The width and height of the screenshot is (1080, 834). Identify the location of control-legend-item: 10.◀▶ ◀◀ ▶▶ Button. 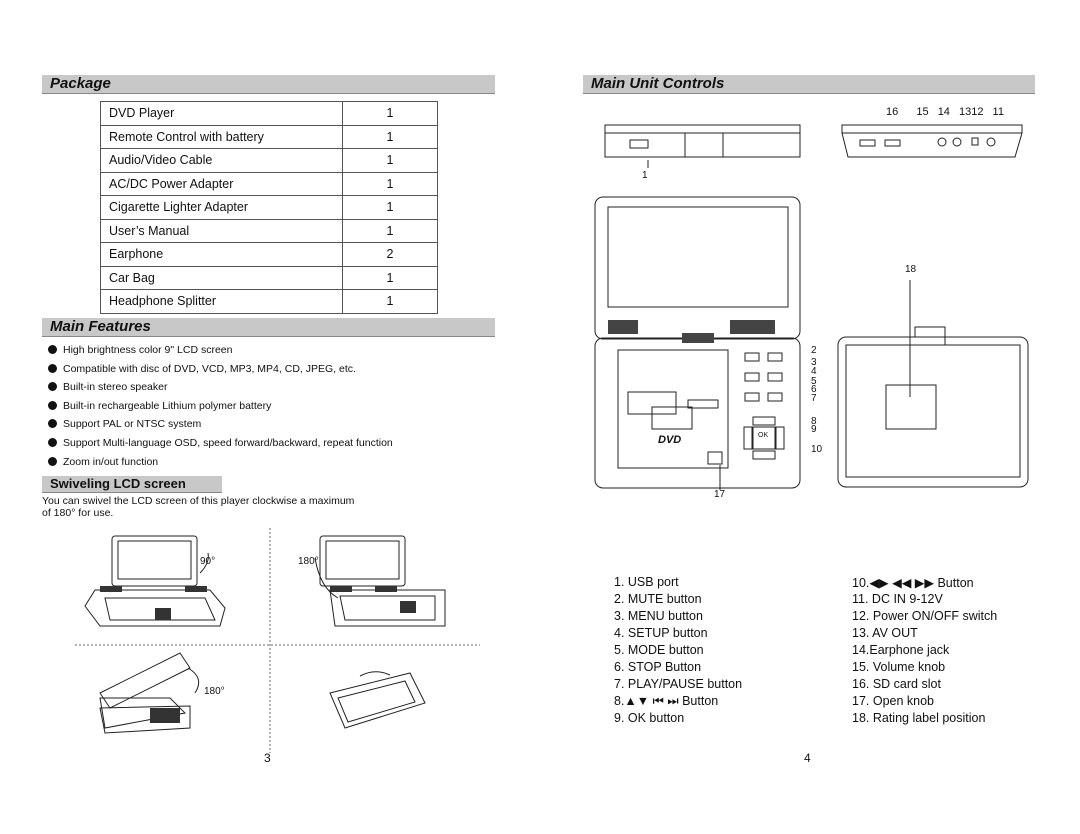
(913, 583).